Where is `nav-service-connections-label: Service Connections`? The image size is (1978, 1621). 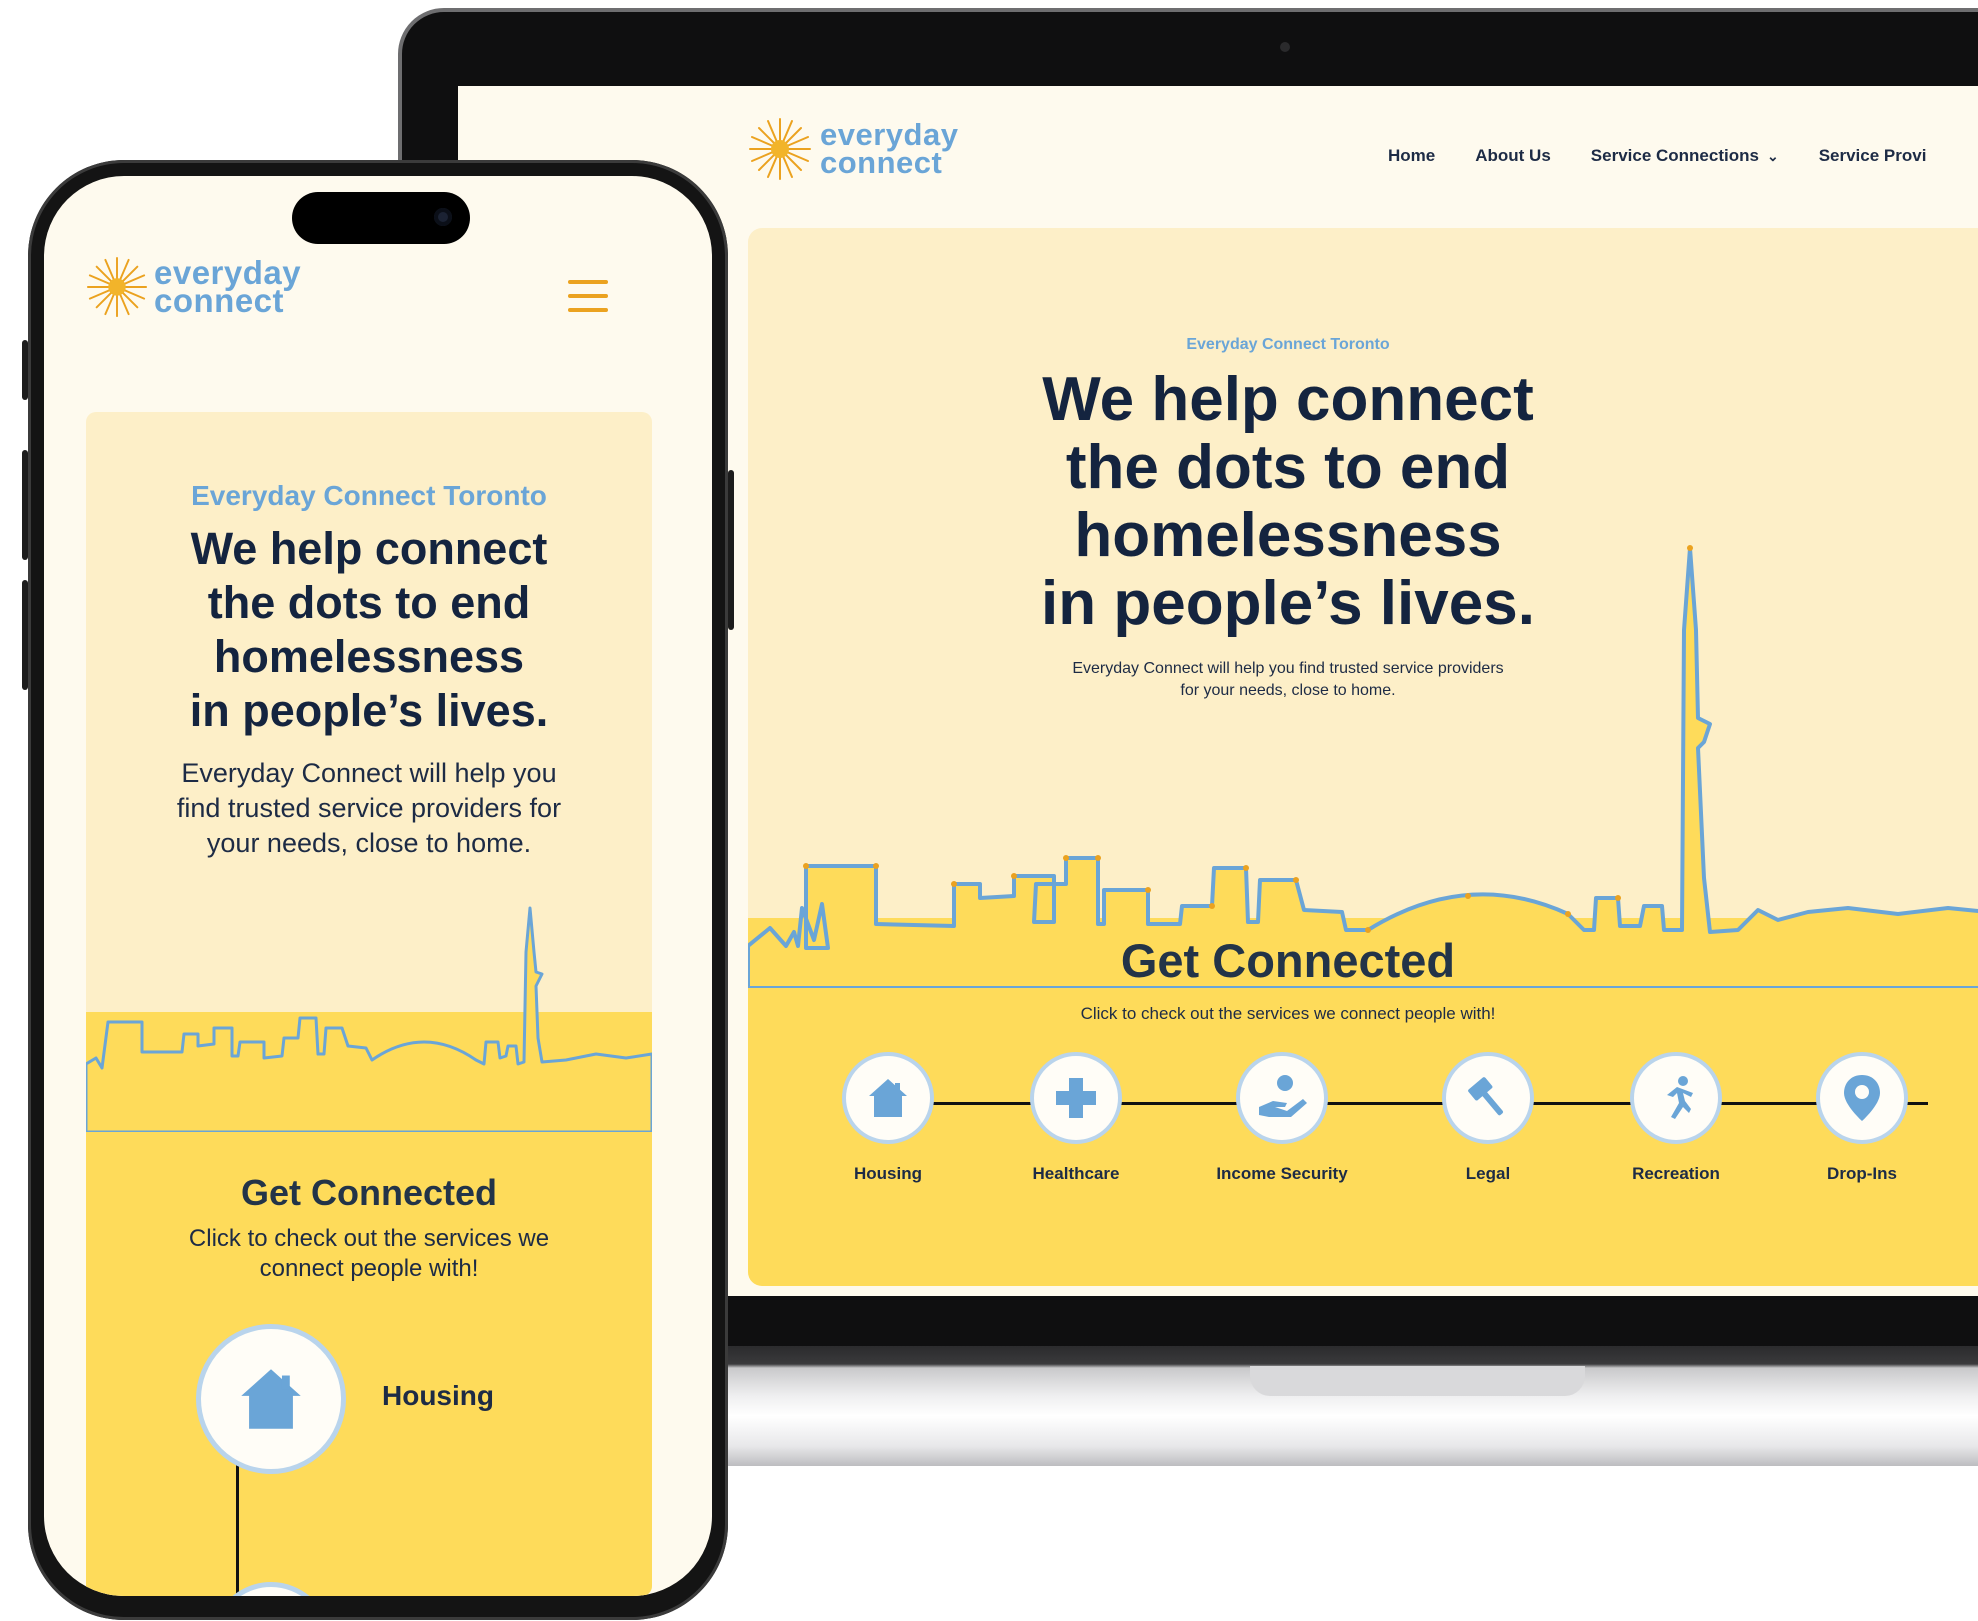 nav-service-connections-label: Service Connections is located at coordinates (1674, 155).